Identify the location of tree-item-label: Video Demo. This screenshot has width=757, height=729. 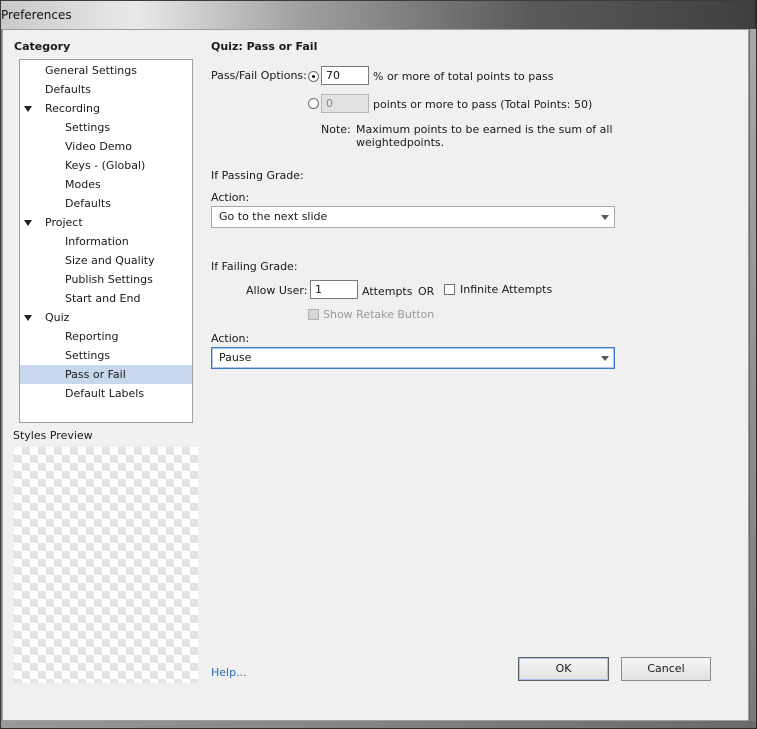
(98, 146).